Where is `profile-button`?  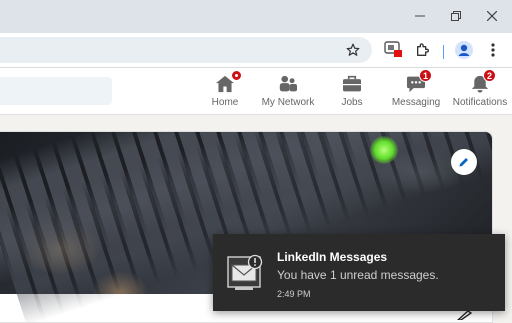 profile-button is located at coordinates (464, 50).